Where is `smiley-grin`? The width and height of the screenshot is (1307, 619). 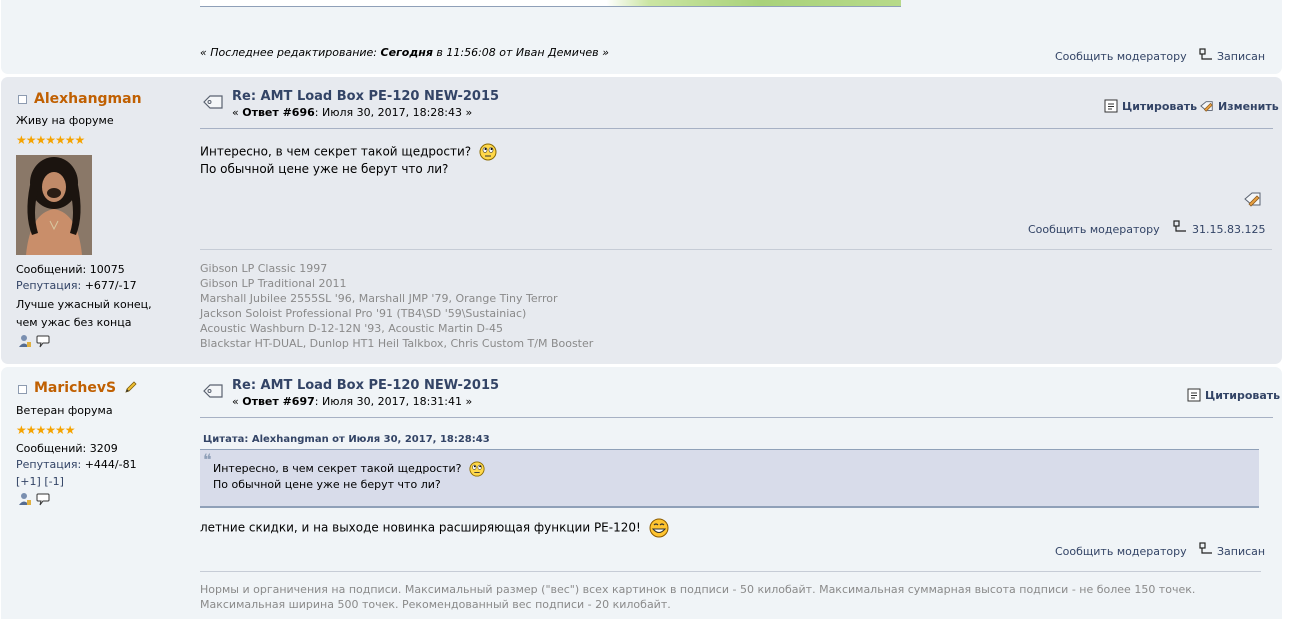
smiley-grin is located at coordinates (659, 528).